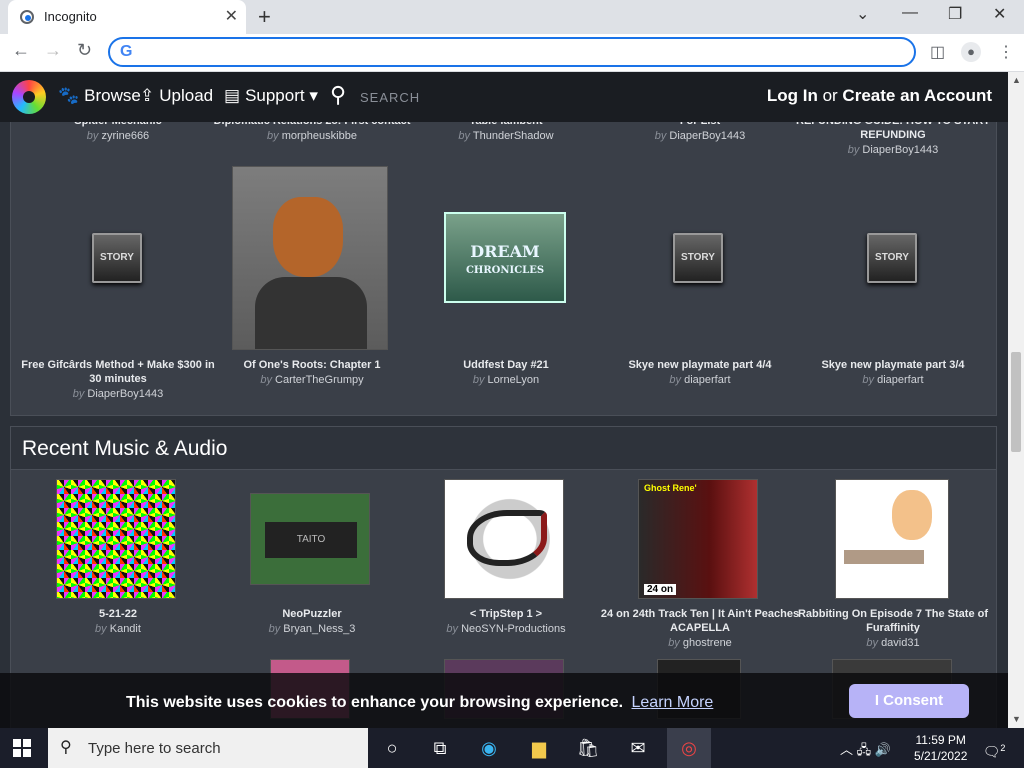 The height and width of the screenshot is (768, 1024). I want to click on item-author: by NeoSYN-Productions, so click(506, 629).